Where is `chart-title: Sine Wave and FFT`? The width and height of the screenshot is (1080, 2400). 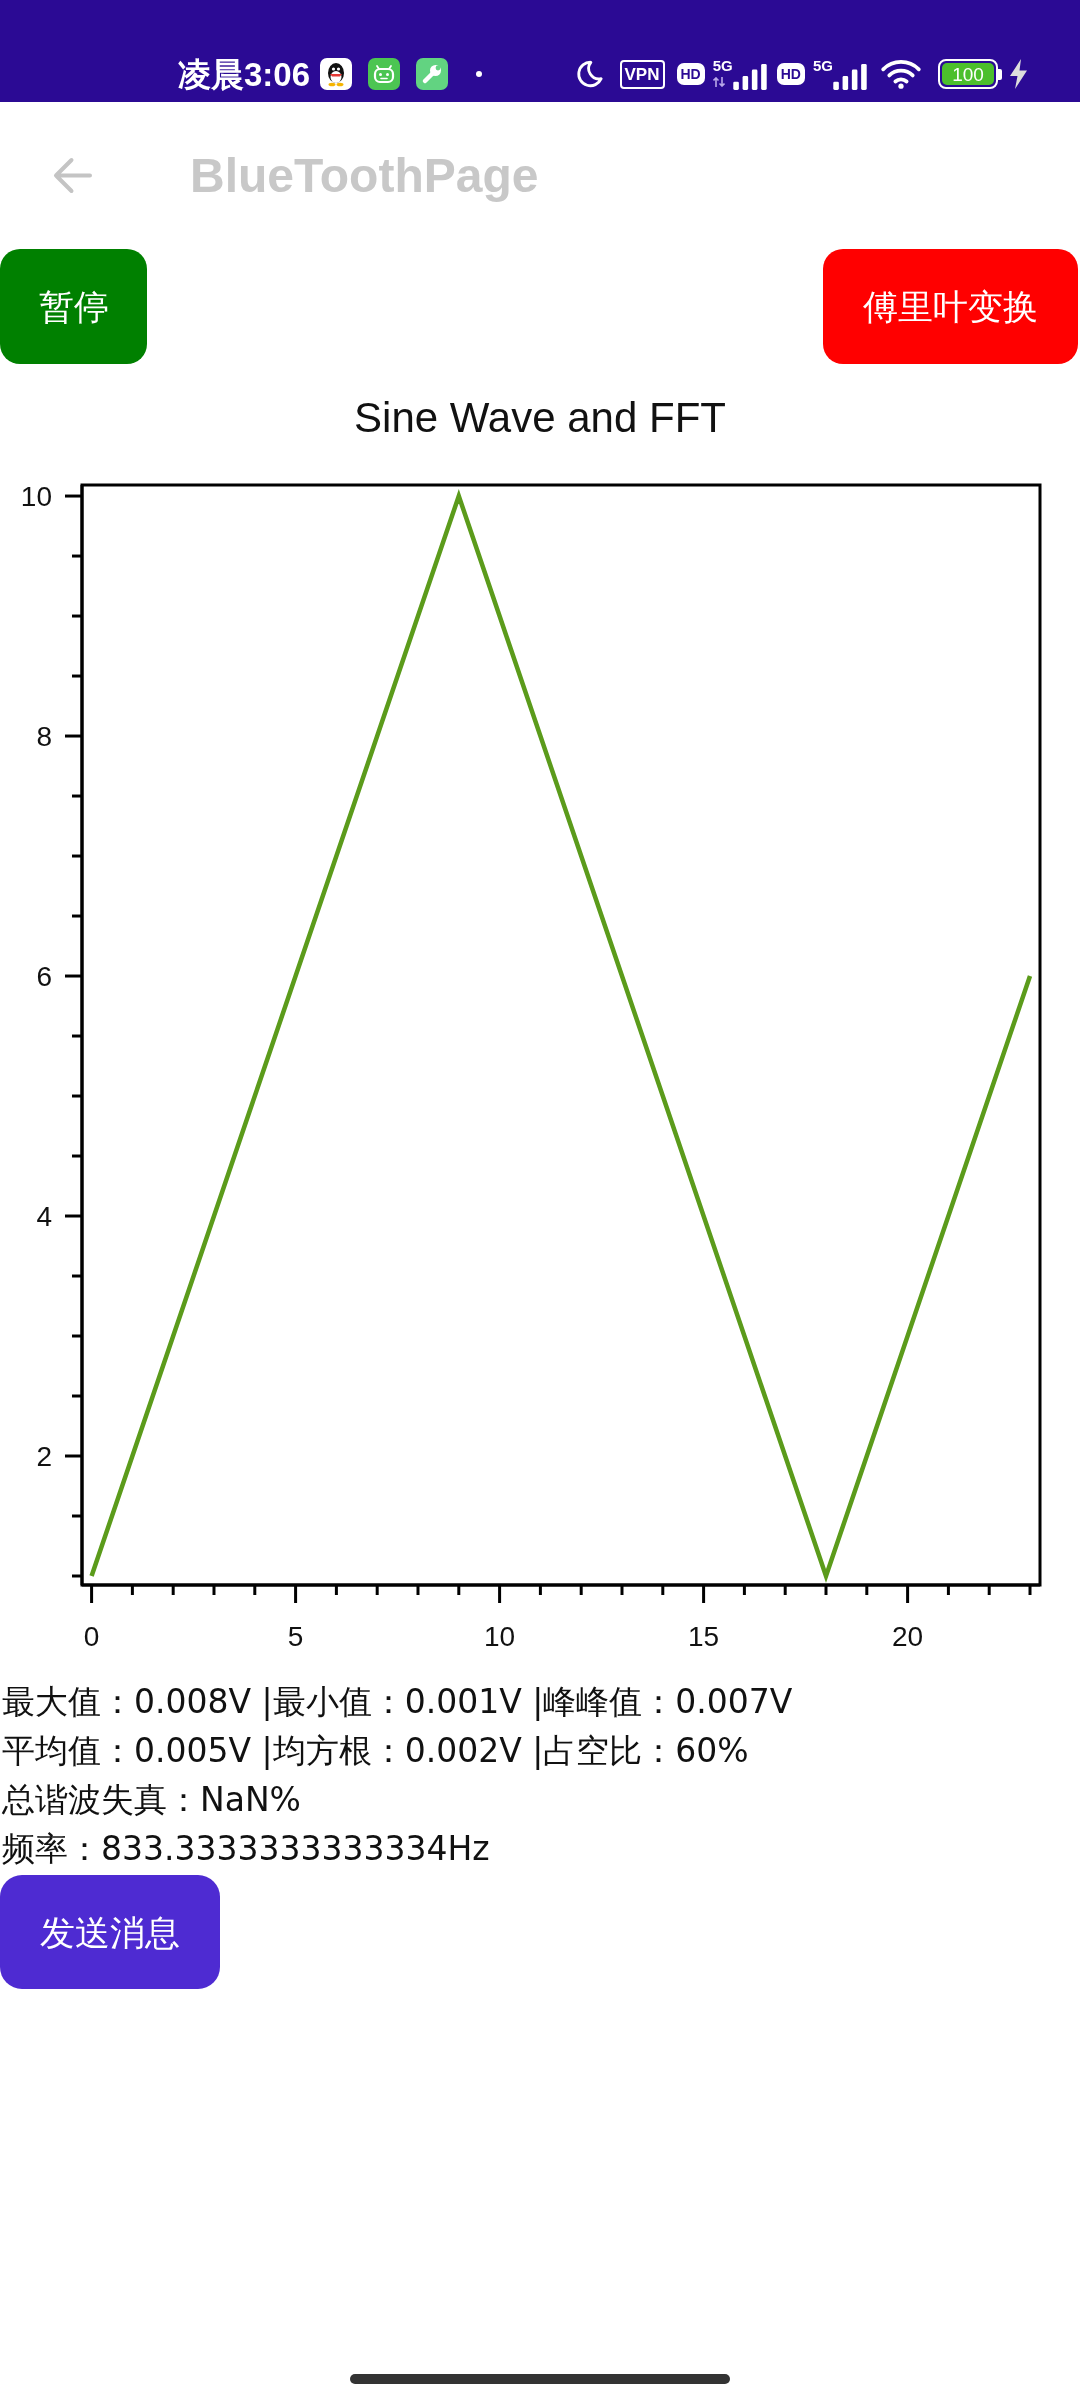 chart-title: Sine Wave and FFT is located at coordinates (540, 418).